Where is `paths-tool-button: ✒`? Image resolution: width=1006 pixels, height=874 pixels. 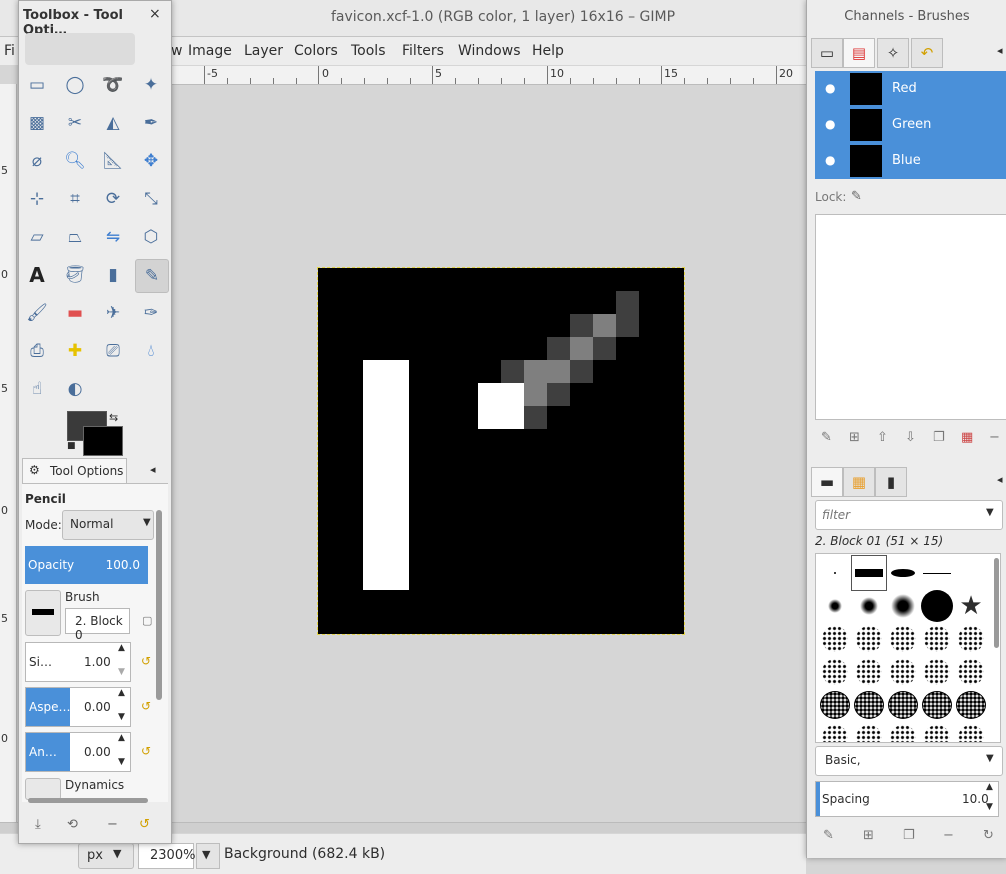 paths-tool-button: ✒ is located at coordinates (151, 123).